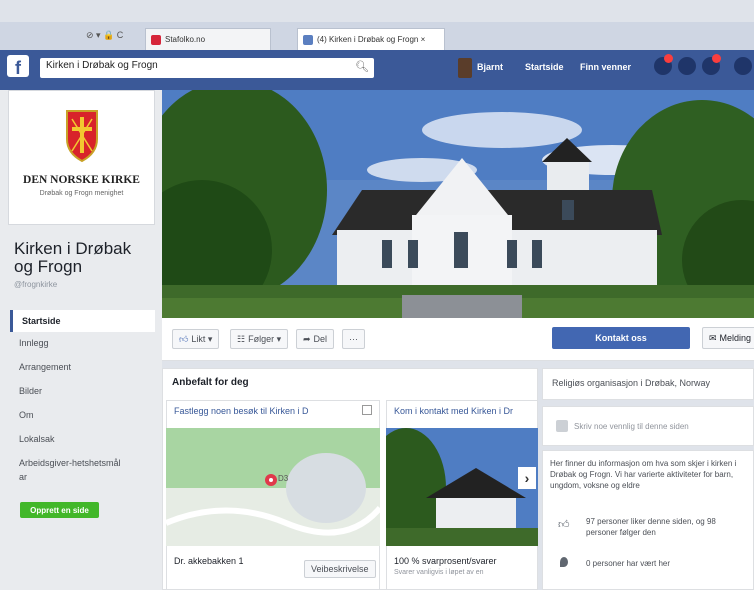 This screenshot has height=590, width=754. Describe the element at coordinates (23, 477) in the screenshot. I see `sidebar-item-jobs-cont: ar` at that location.